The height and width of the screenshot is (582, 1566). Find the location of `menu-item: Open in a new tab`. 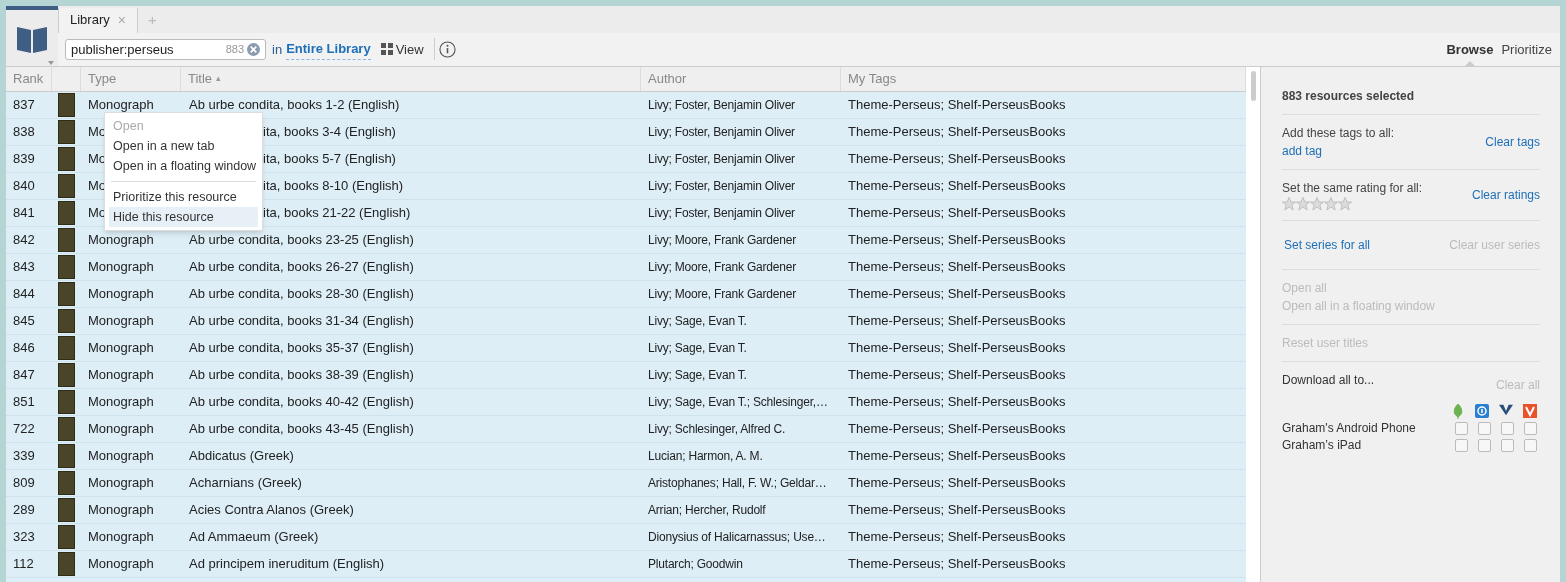

menu-item: Open in a new tab is located at coordinates (183, 146).